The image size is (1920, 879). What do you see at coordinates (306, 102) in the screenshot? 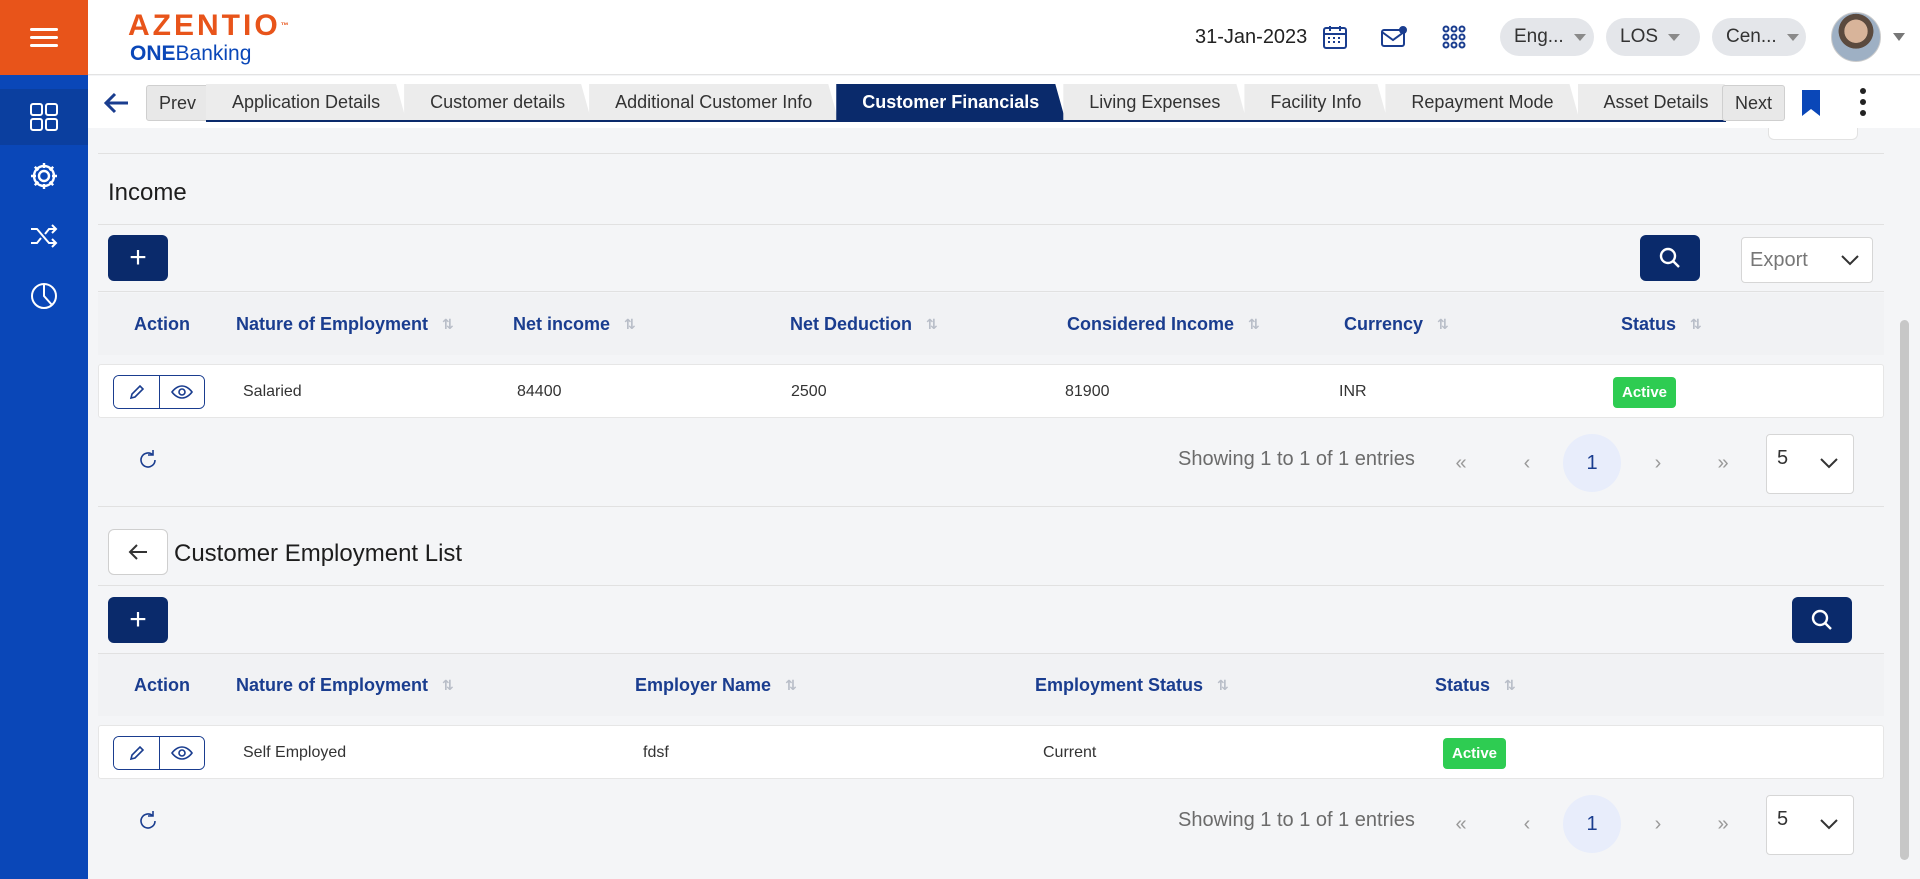
I see `tab-application-details: Application Details` at bounding box center [306, 102].